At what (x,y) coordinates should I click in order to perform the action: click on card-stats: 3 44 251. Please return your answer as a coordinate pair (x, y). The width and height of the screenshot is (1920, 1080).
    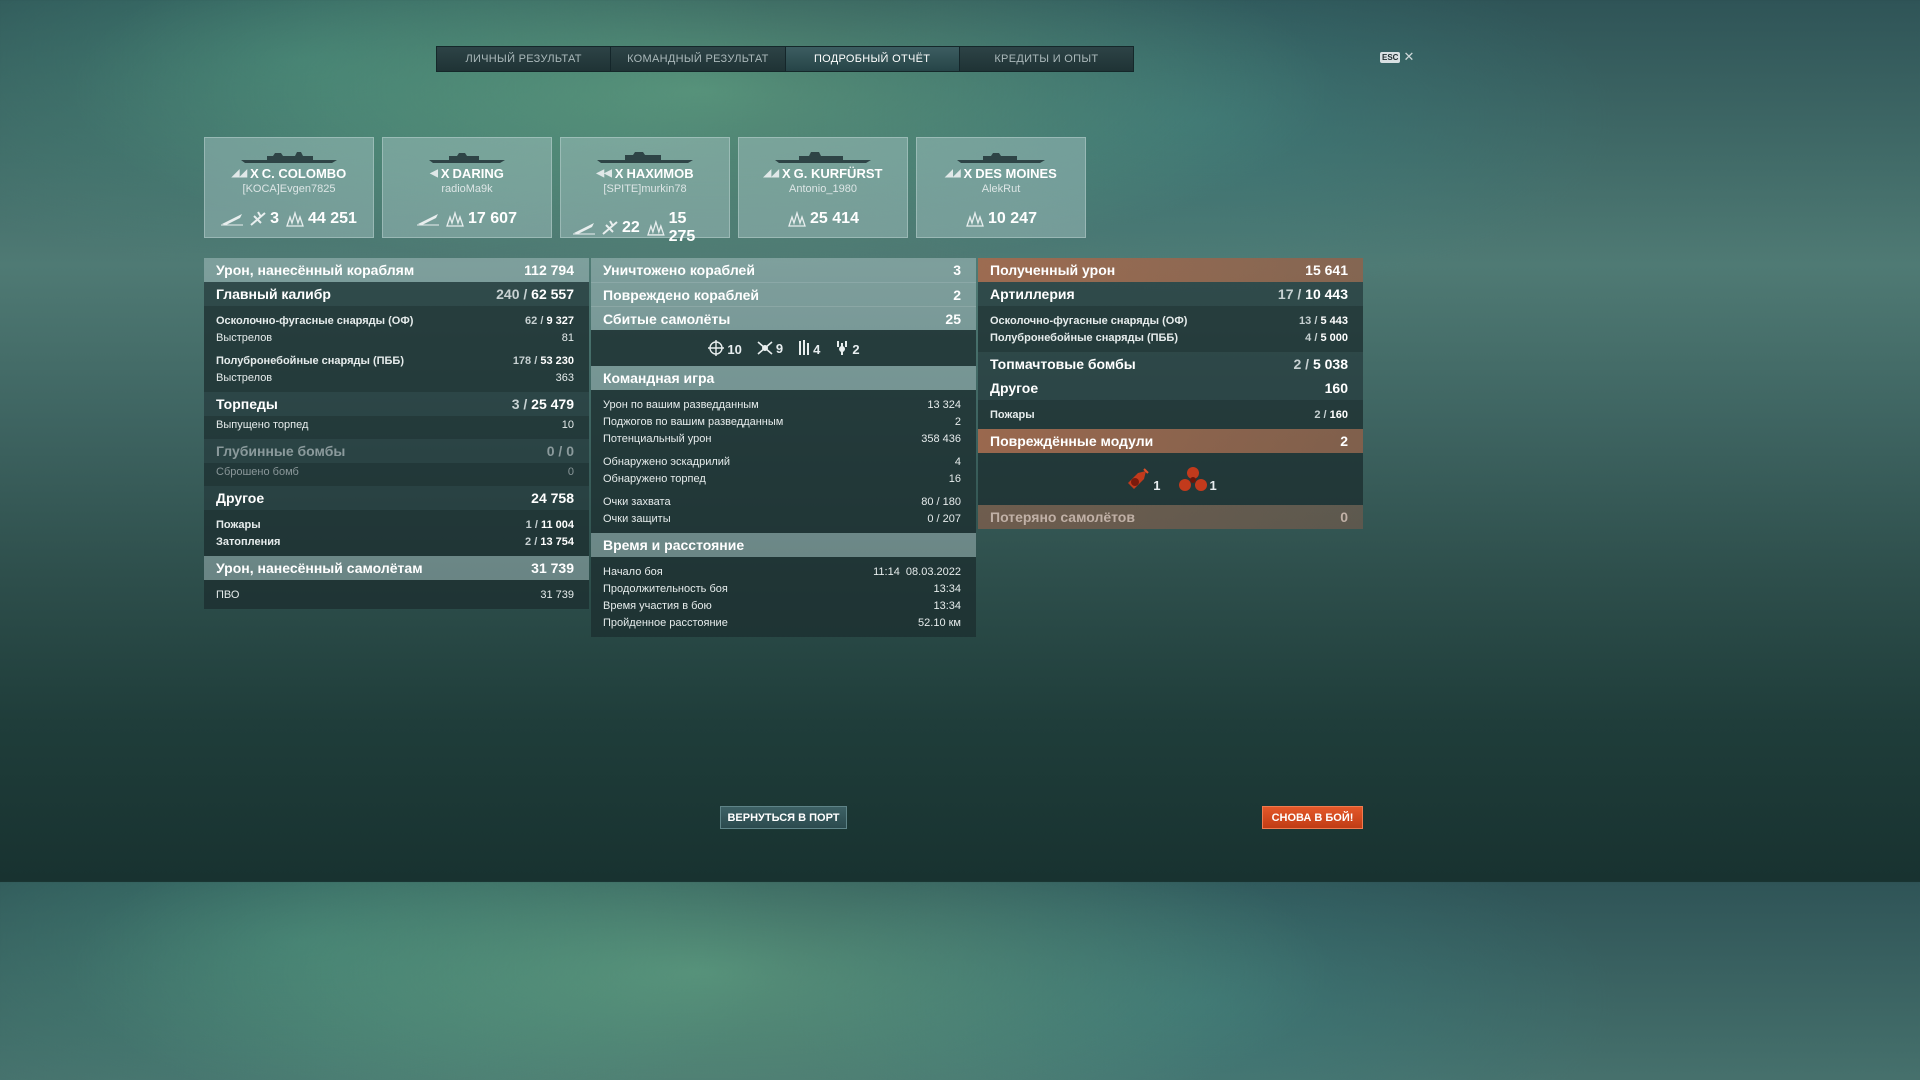
    Looking at the image, I should click on (289, 219).